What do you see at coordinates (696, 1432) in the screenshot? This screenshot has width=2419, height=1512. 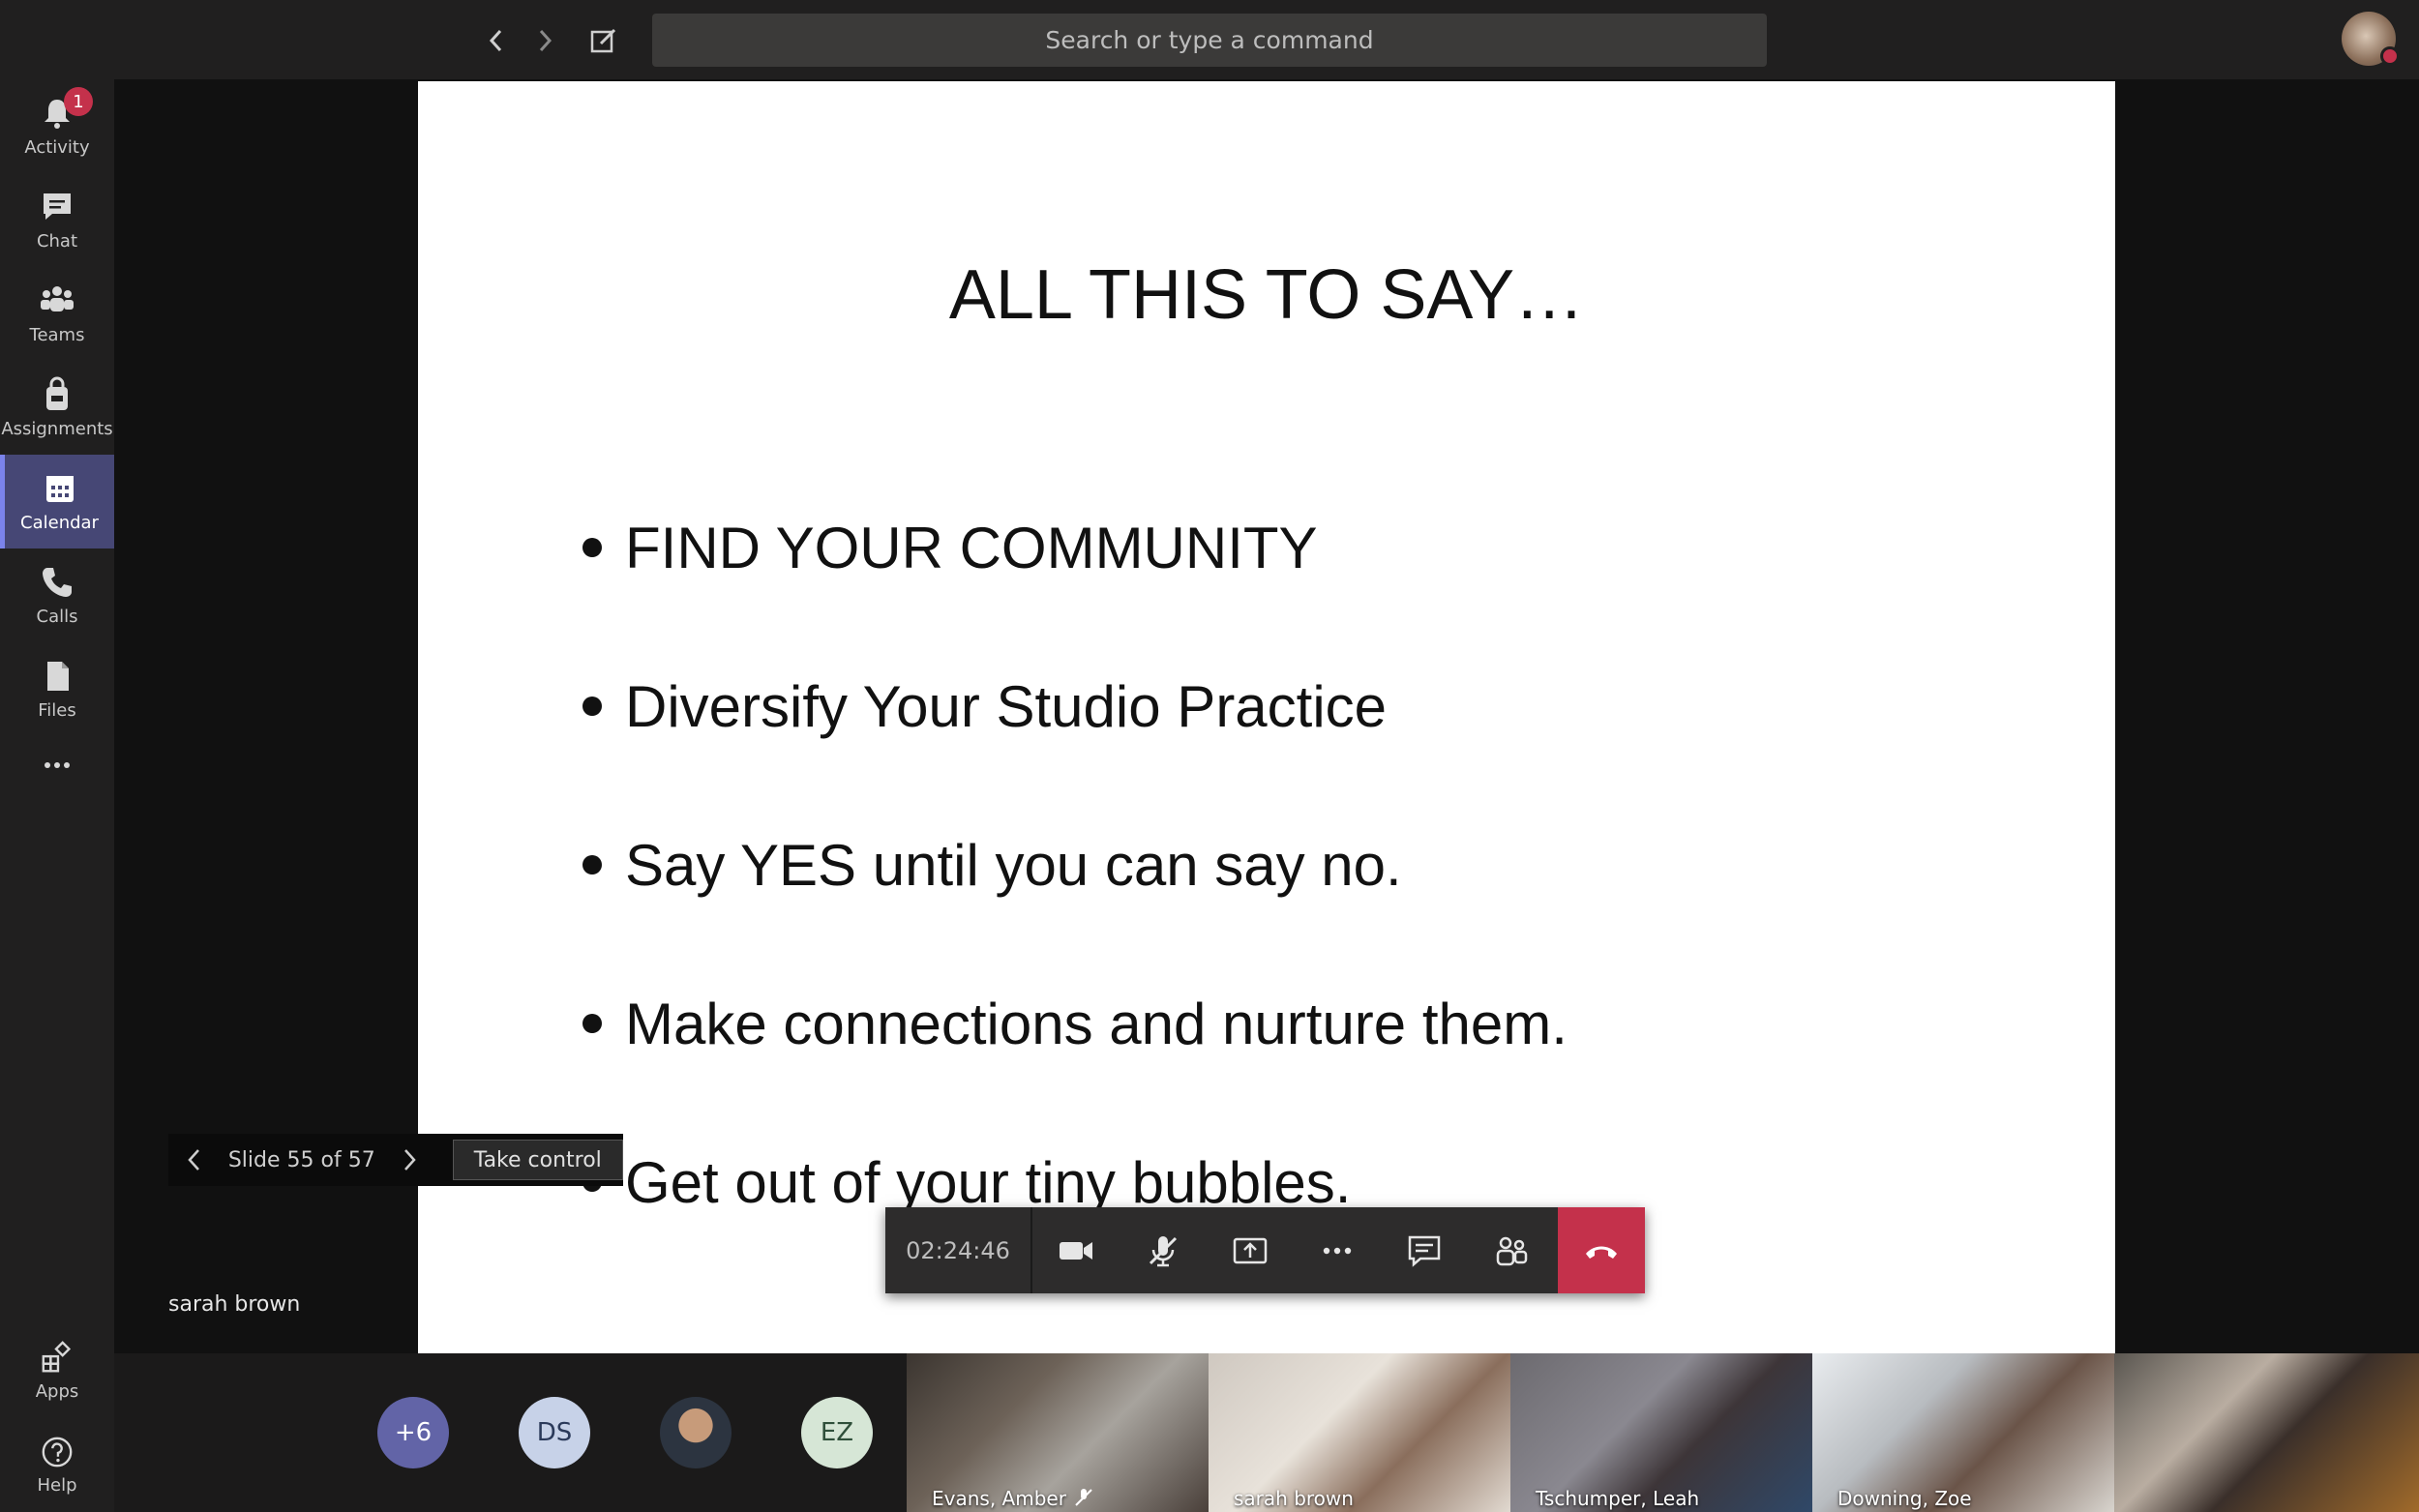 I see `participant-avatar` at bounding box center [696, 1432].